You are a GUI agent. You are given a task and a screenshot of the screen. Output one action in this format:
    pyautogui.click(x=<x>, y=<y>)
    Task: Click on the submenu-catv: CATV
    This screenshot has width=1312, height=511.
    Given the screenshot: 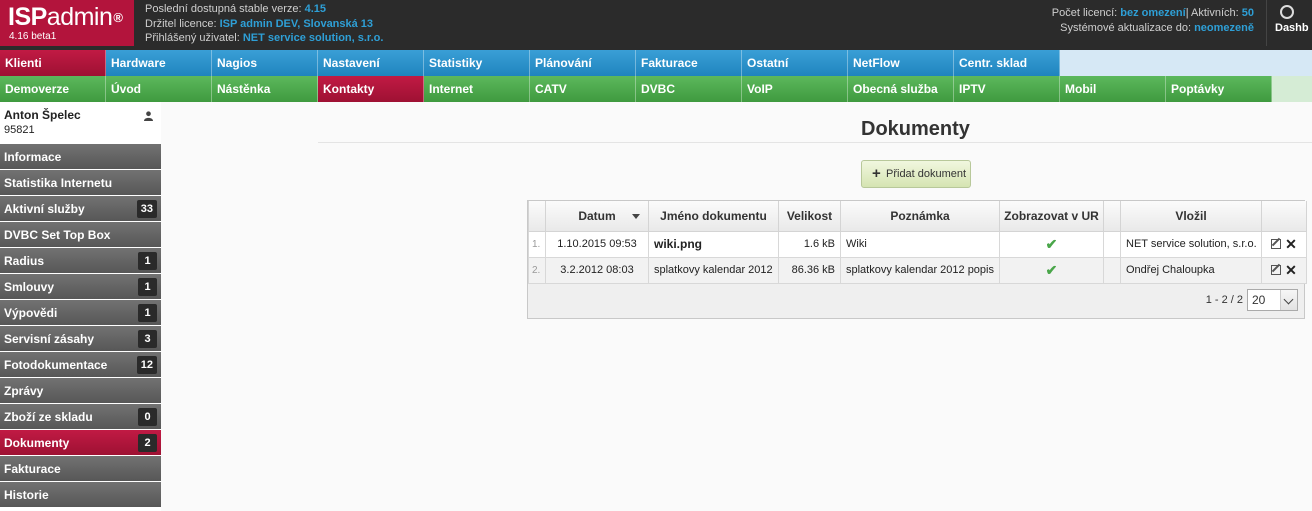 What is the action you would take?
    pyautogui.click(x=583, y=89)
    